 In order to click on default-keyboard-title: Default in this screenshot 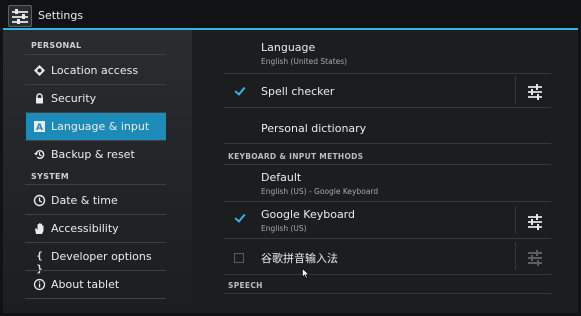, I will do `click(281, 177)`.